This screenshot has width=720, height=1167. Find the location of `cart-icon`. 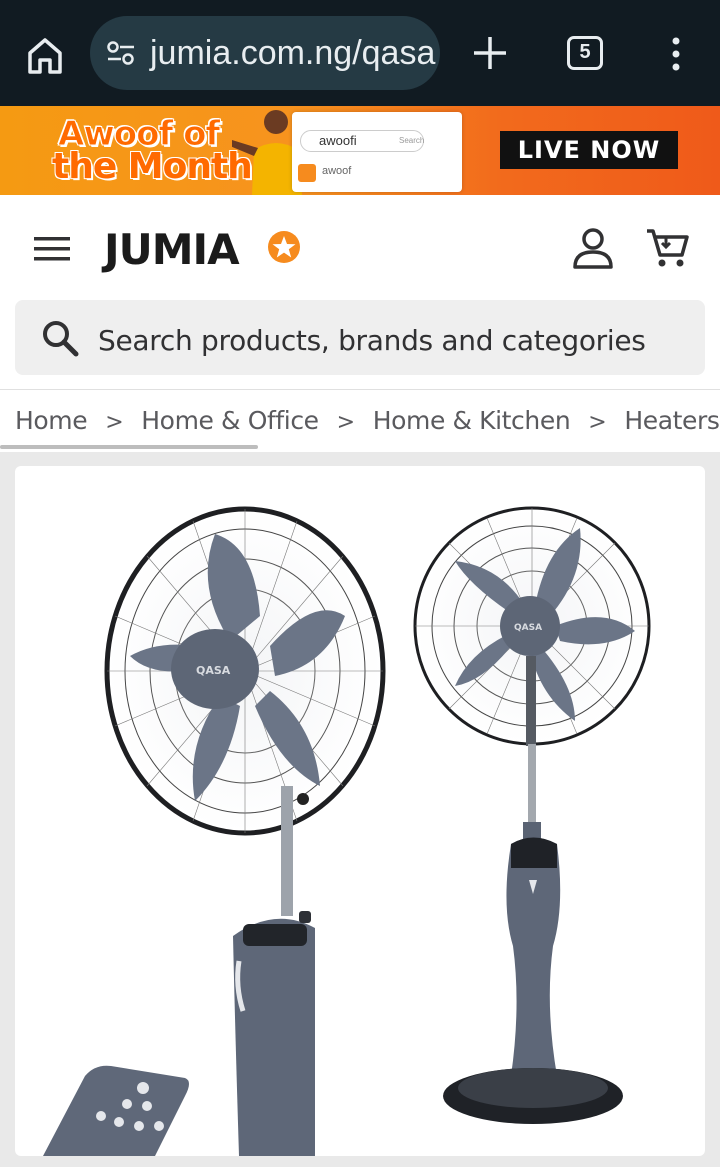

cart-icon is located at coordinates (667, 248).